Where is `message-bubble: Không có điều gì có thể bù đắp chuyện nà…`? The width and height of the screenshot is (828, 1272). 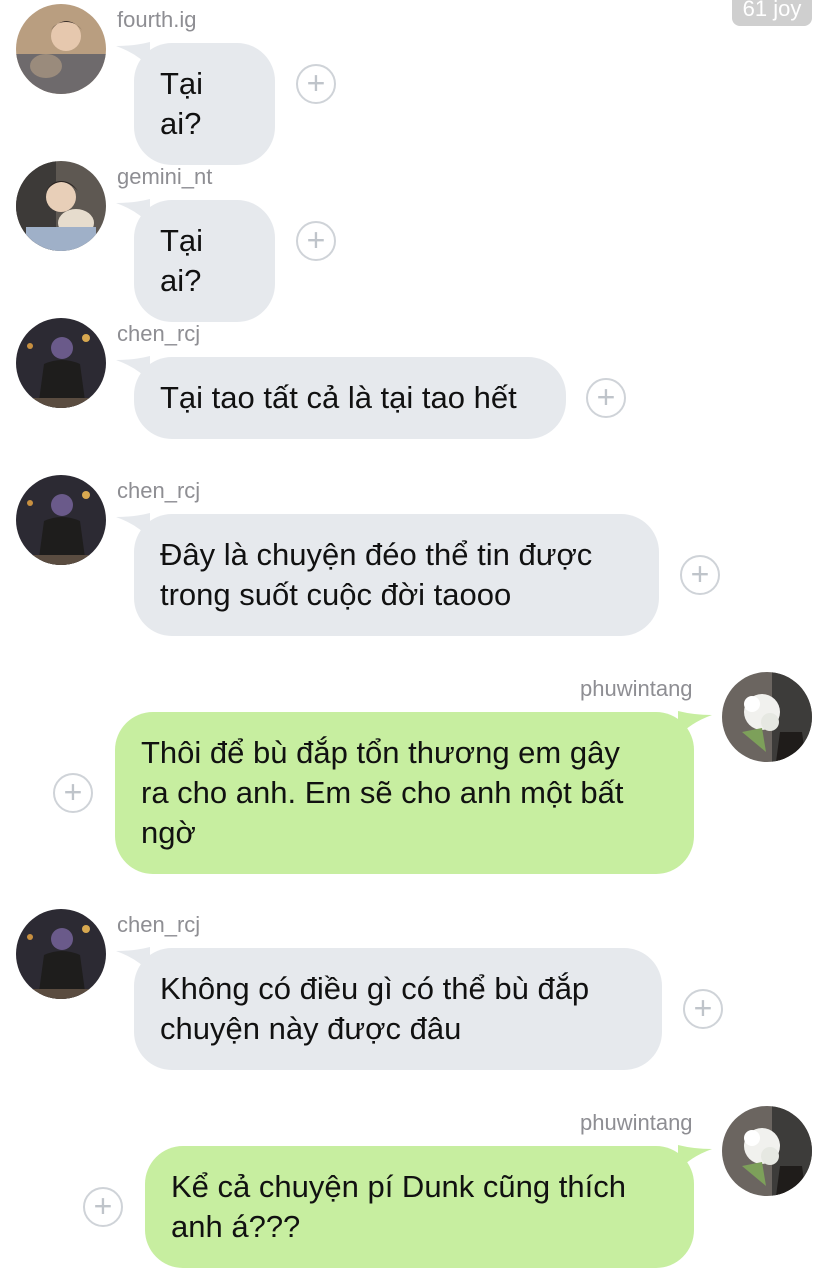 message-bubble: Không có điều gì có thể bù đắp chuyện nà… is located at coordinates (398, 1009).